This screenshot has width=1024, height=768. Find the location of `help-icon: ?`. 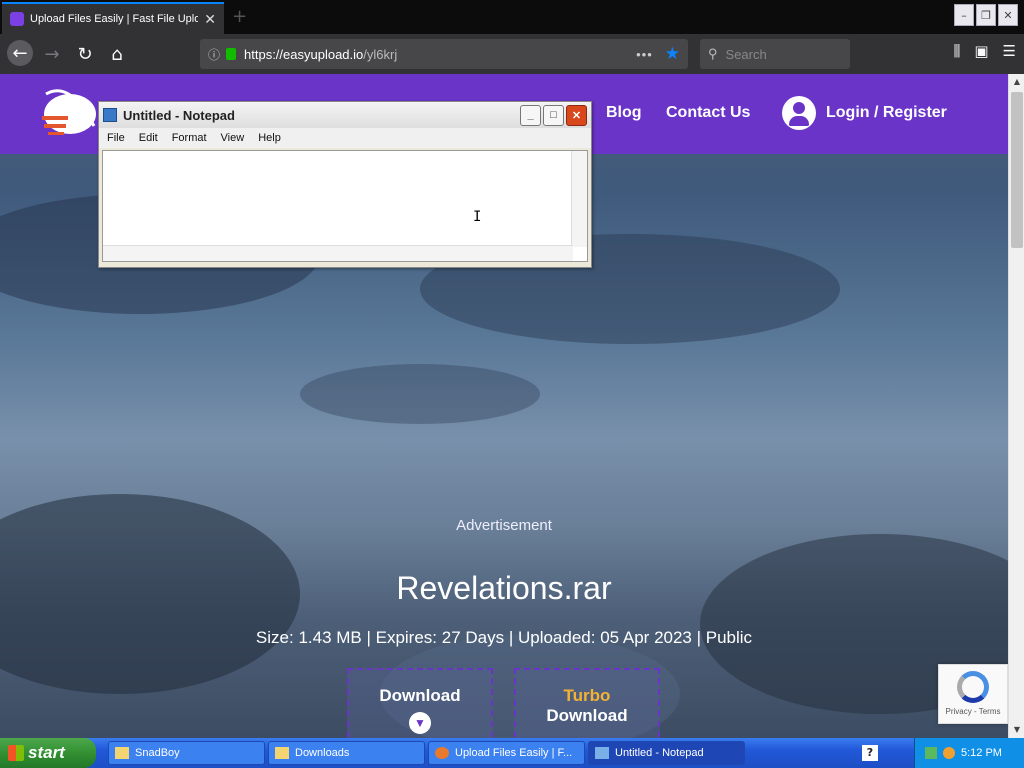

help-icon: ? is located at coordinates (870, 753).